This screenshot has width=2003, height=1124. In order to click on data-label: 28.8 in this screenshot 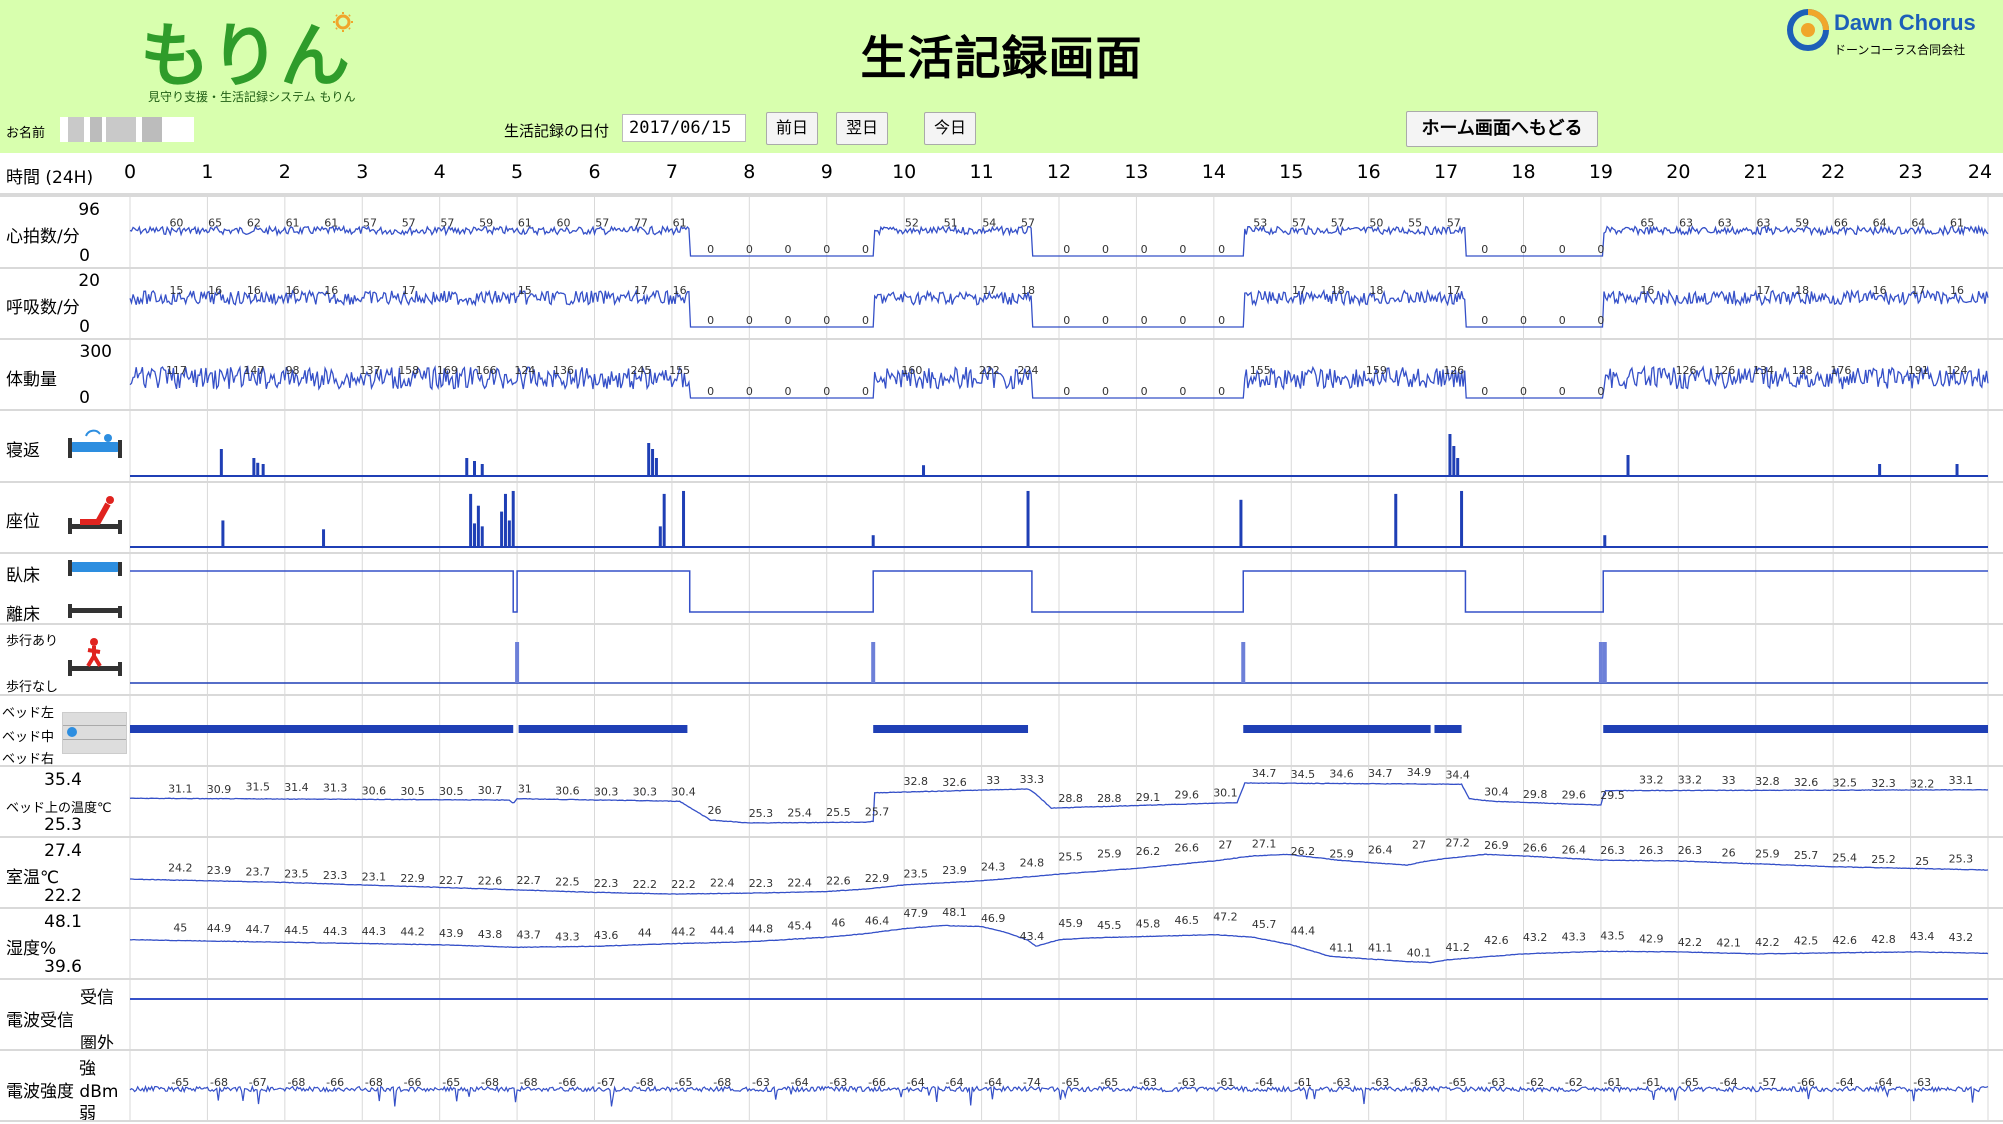, I will do `click(1109, 798)`.